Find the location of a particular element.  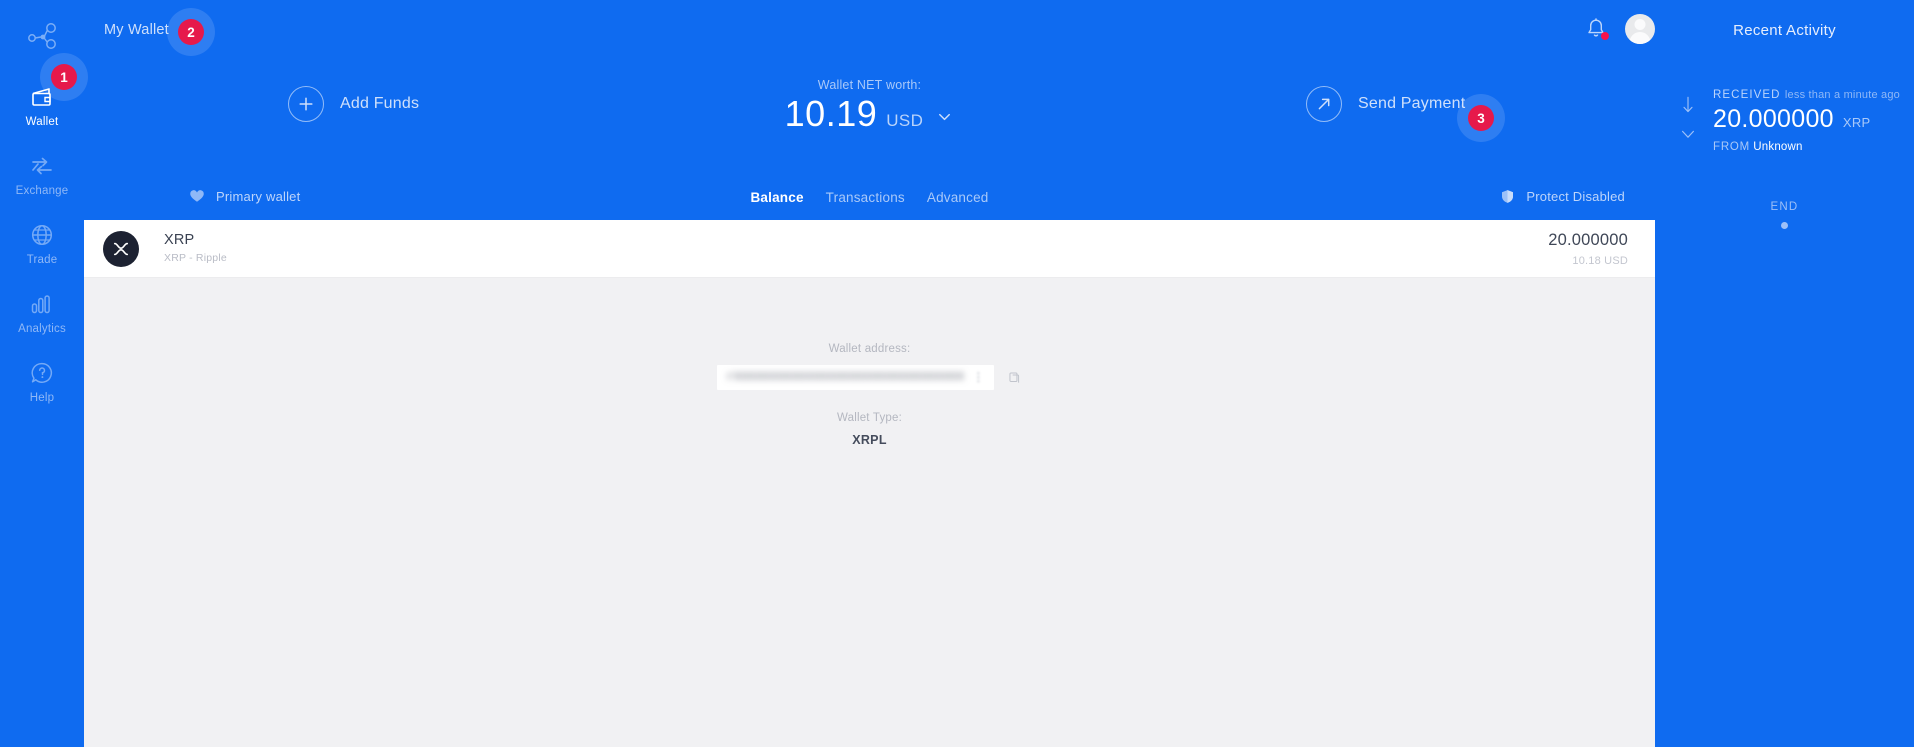

activity-amount-row: 20.000000 XRP is located at coordinates (1806, 119).